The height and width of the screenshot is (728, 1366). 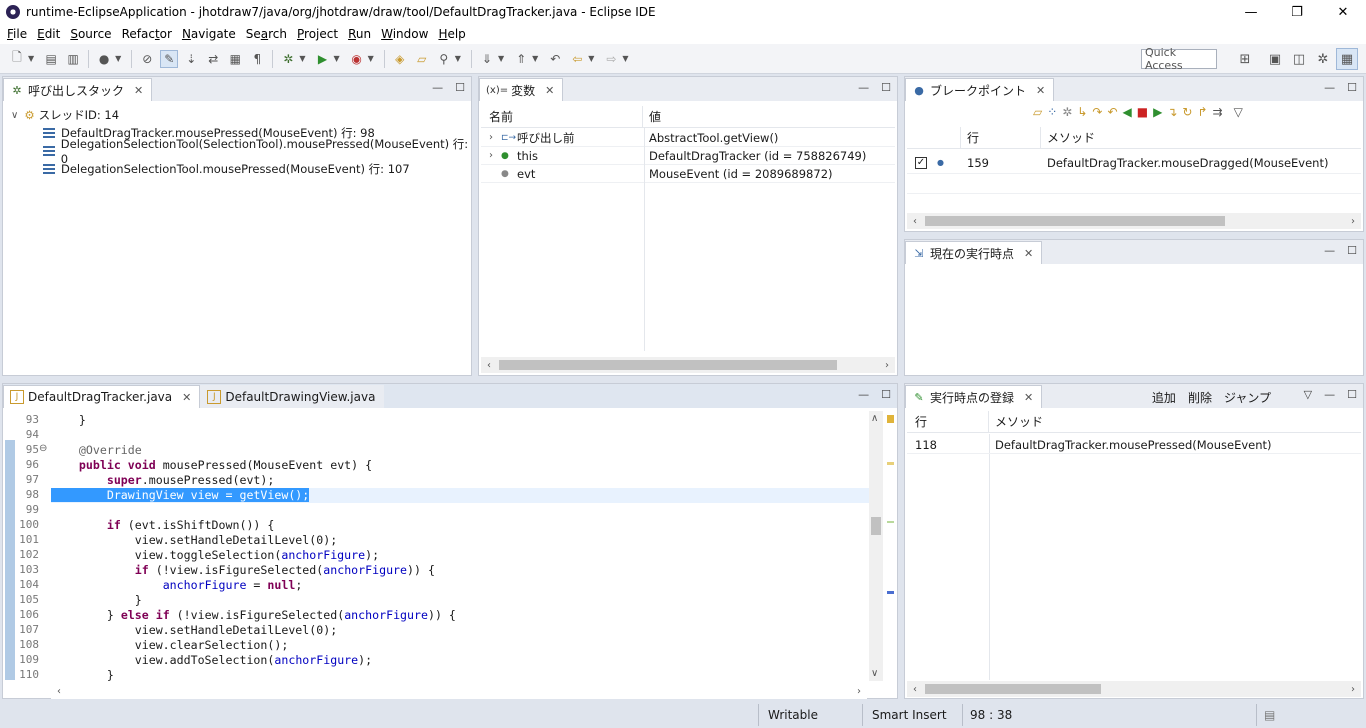 I want to click on external-tools-dropdown-icon: ▼, so click(x=371, y=58).